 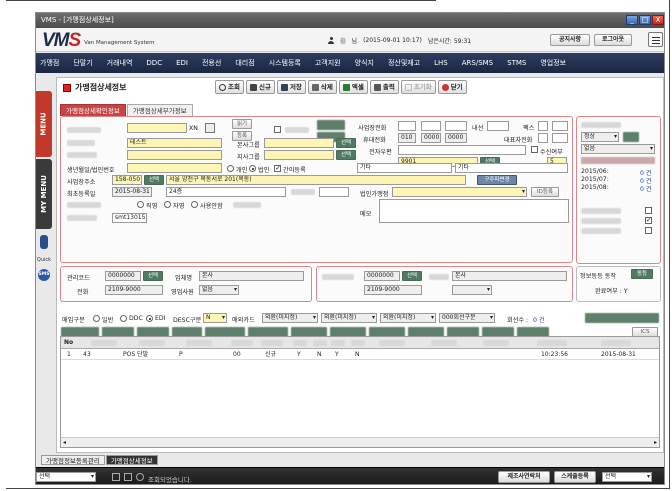 What do you see at coordinates (570, 40) in the screenshot?
I see `notice-button: 공지사항` at bounding box center [570, 40].